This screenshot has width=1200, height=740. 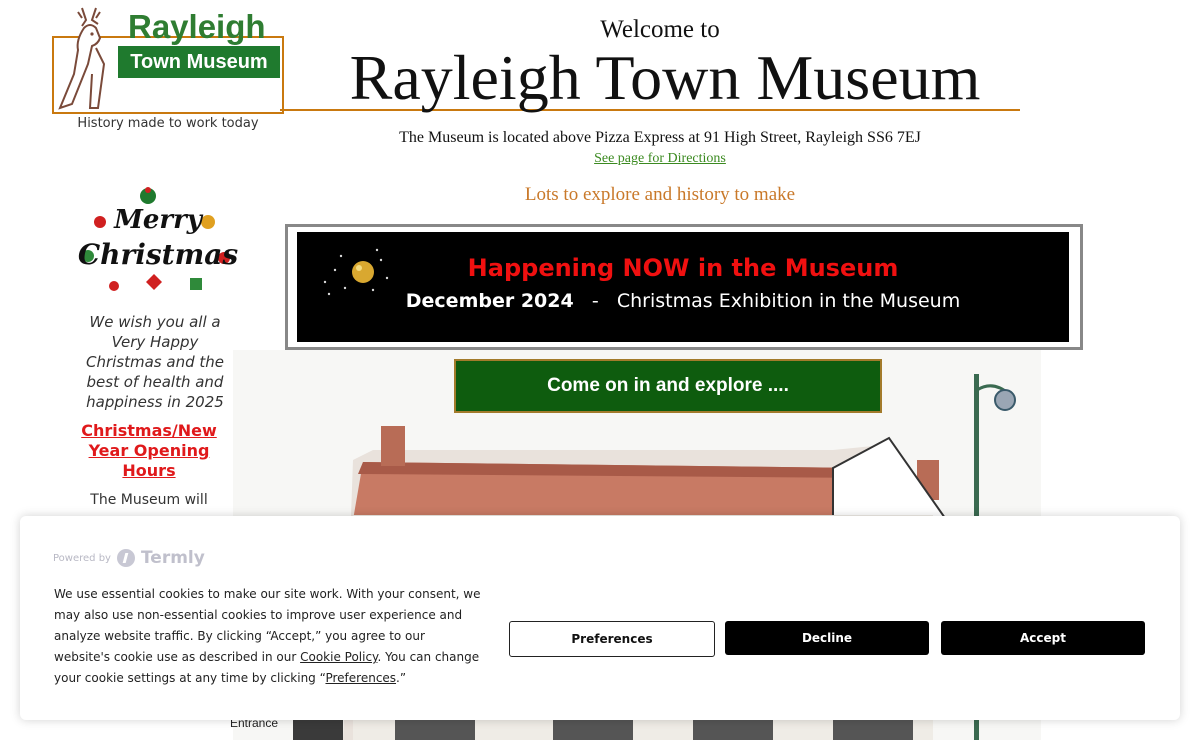 What do you see at coordinates (199, 62) in the screenshot?
I see `logo-band: Town Museum` at bounding box center [199, 62].